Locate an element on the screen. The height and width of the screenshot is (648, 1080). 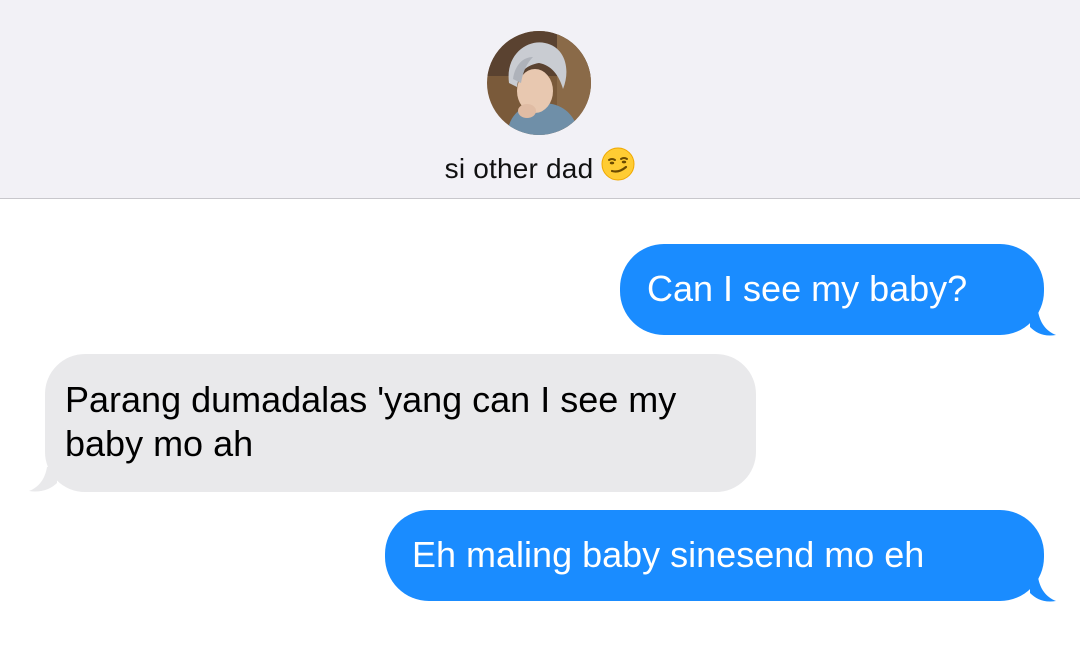
sent-message-bubble: Can I see my baby? is located at coordinates (832, 289).